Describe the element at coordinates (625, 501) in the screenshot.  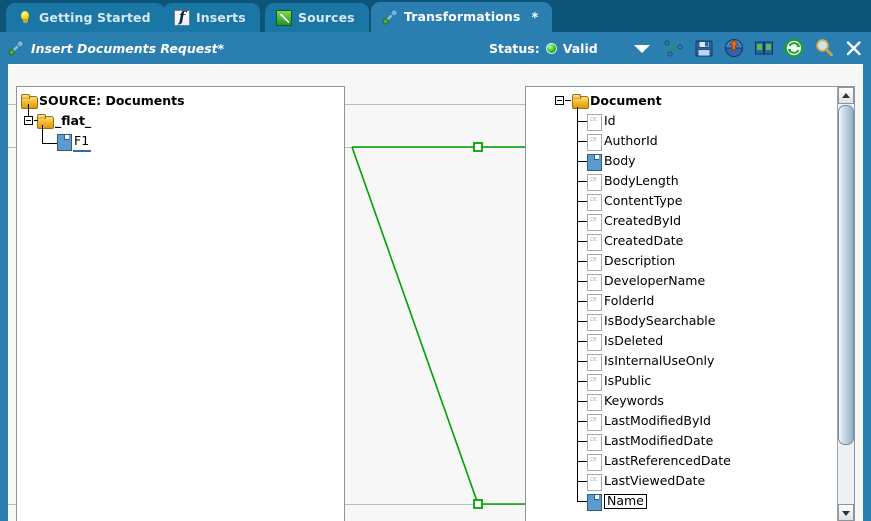
I see `tree-node-label-selected: Name` at that location.